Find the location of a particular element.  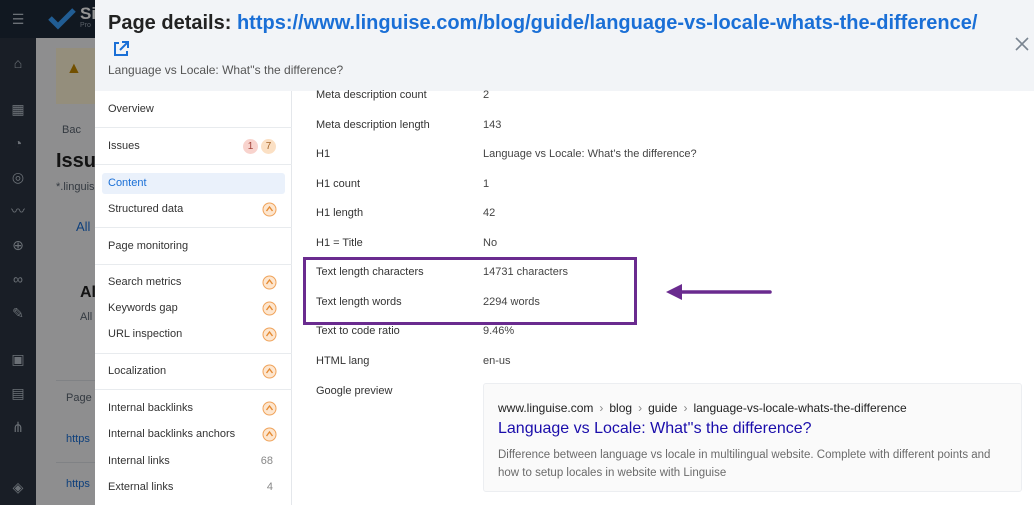

lock-icon is located at coordinates (269, 209).